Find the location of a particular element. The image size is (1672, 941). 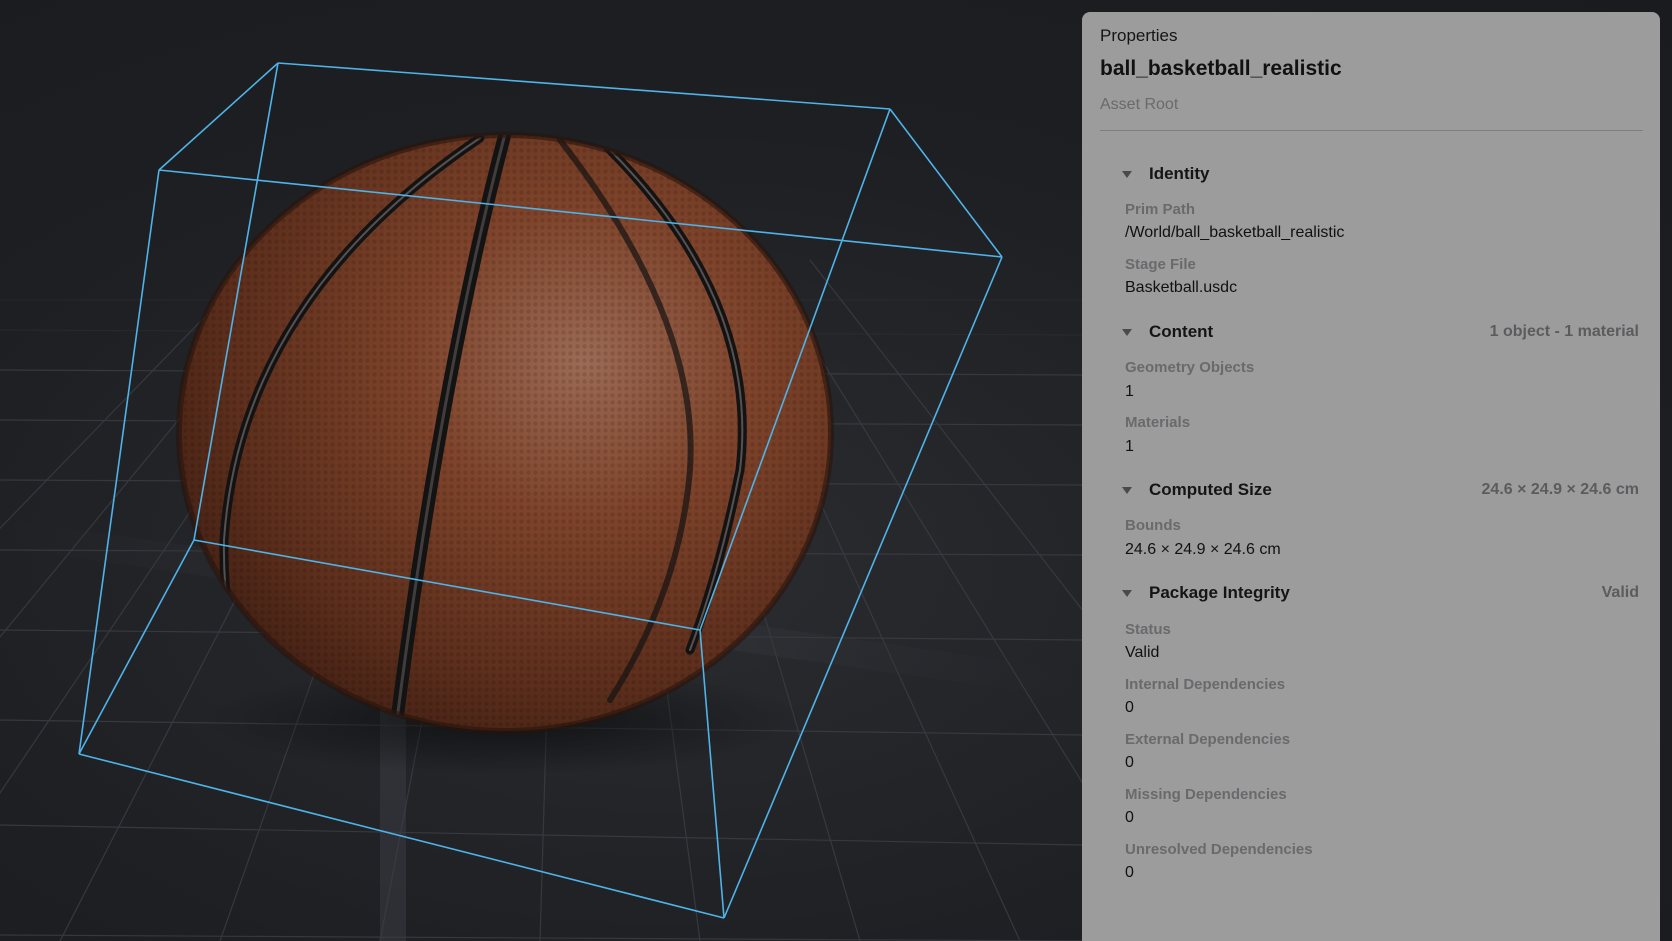

section-title: Computed Size is located at coordinates (1210, 489).